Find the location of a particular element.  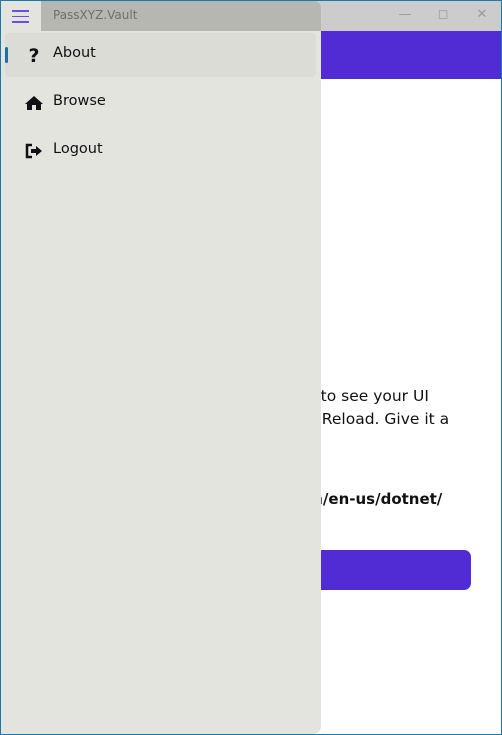

window-title: PassXYZ.Vault is located at coordinates (181, 15).